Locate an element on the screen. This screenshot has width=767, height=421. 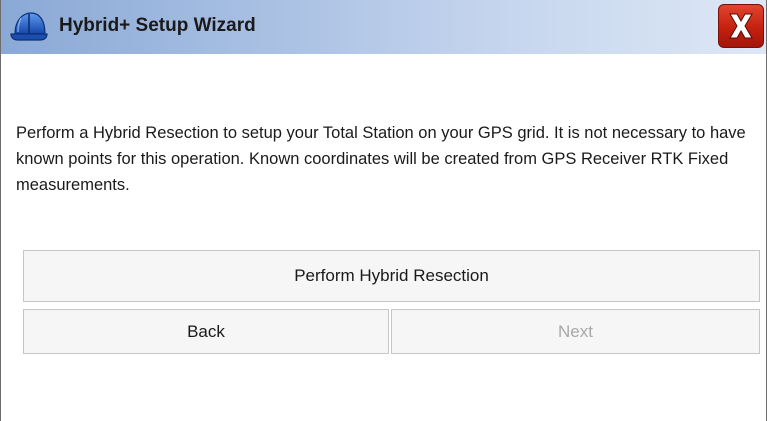
back-button: Back is located at coordinates (206, 331).